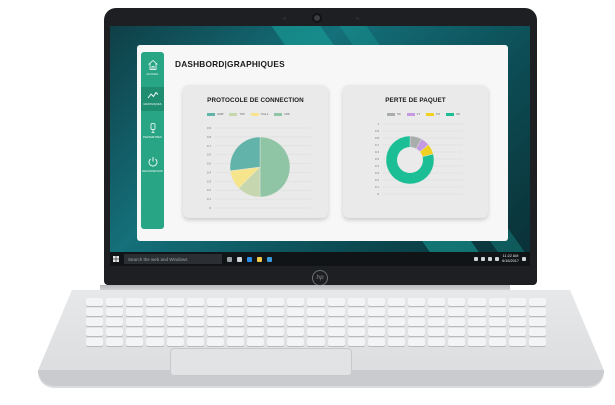  What do you see at coordinates (249, 259) in the screenshot?
I see `edge-browser-icon` at bounding box center [249, 259].